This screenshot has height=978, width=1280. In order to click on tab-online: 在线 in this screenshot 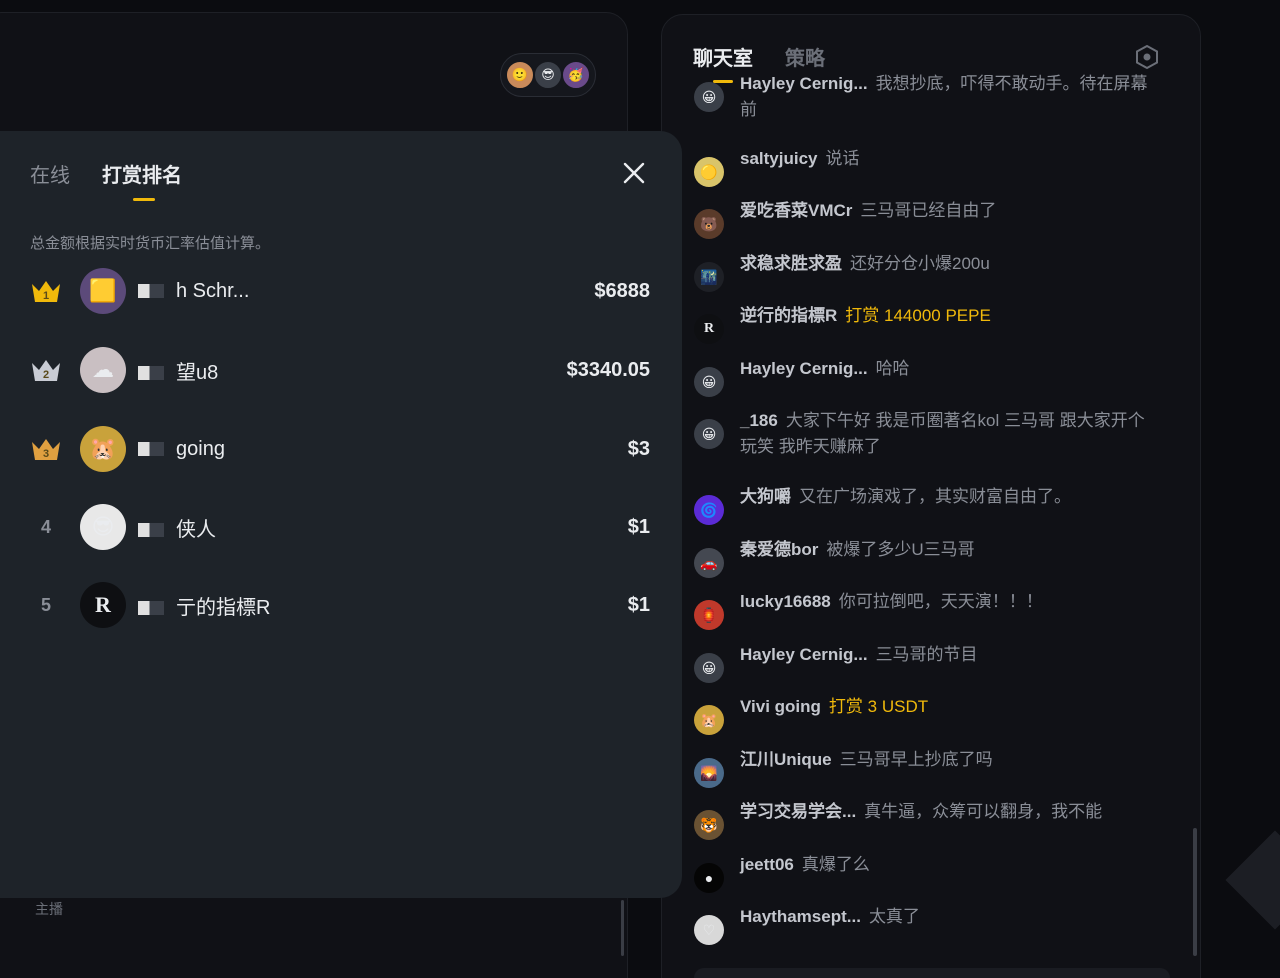, I will do `click(50, 173)`.